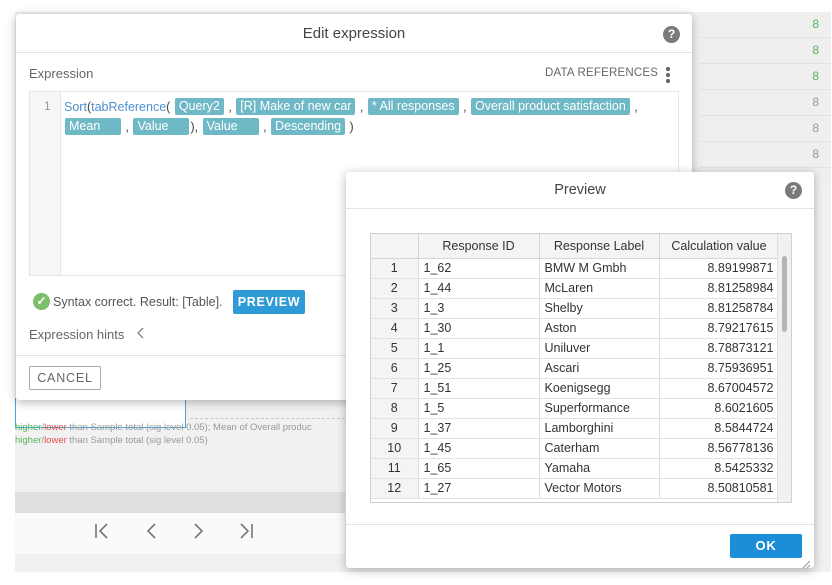  What do you see at coordinates (599, 388) in the screenshot?
I see `cell-response-label: Koenigsegg` at bounding box center [599, 388].